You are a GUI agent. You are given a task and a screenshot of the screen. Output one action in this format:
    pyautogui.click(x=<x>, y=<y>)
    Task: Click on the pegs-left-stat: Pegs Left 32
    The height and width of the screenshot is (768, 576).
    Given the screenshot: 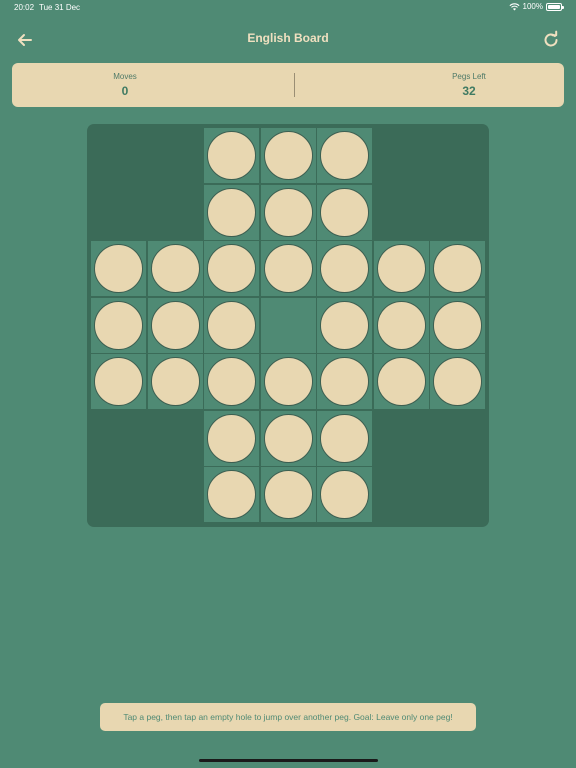 What is the action you would take?
    pyautogui.click(x=469, y=85)
    